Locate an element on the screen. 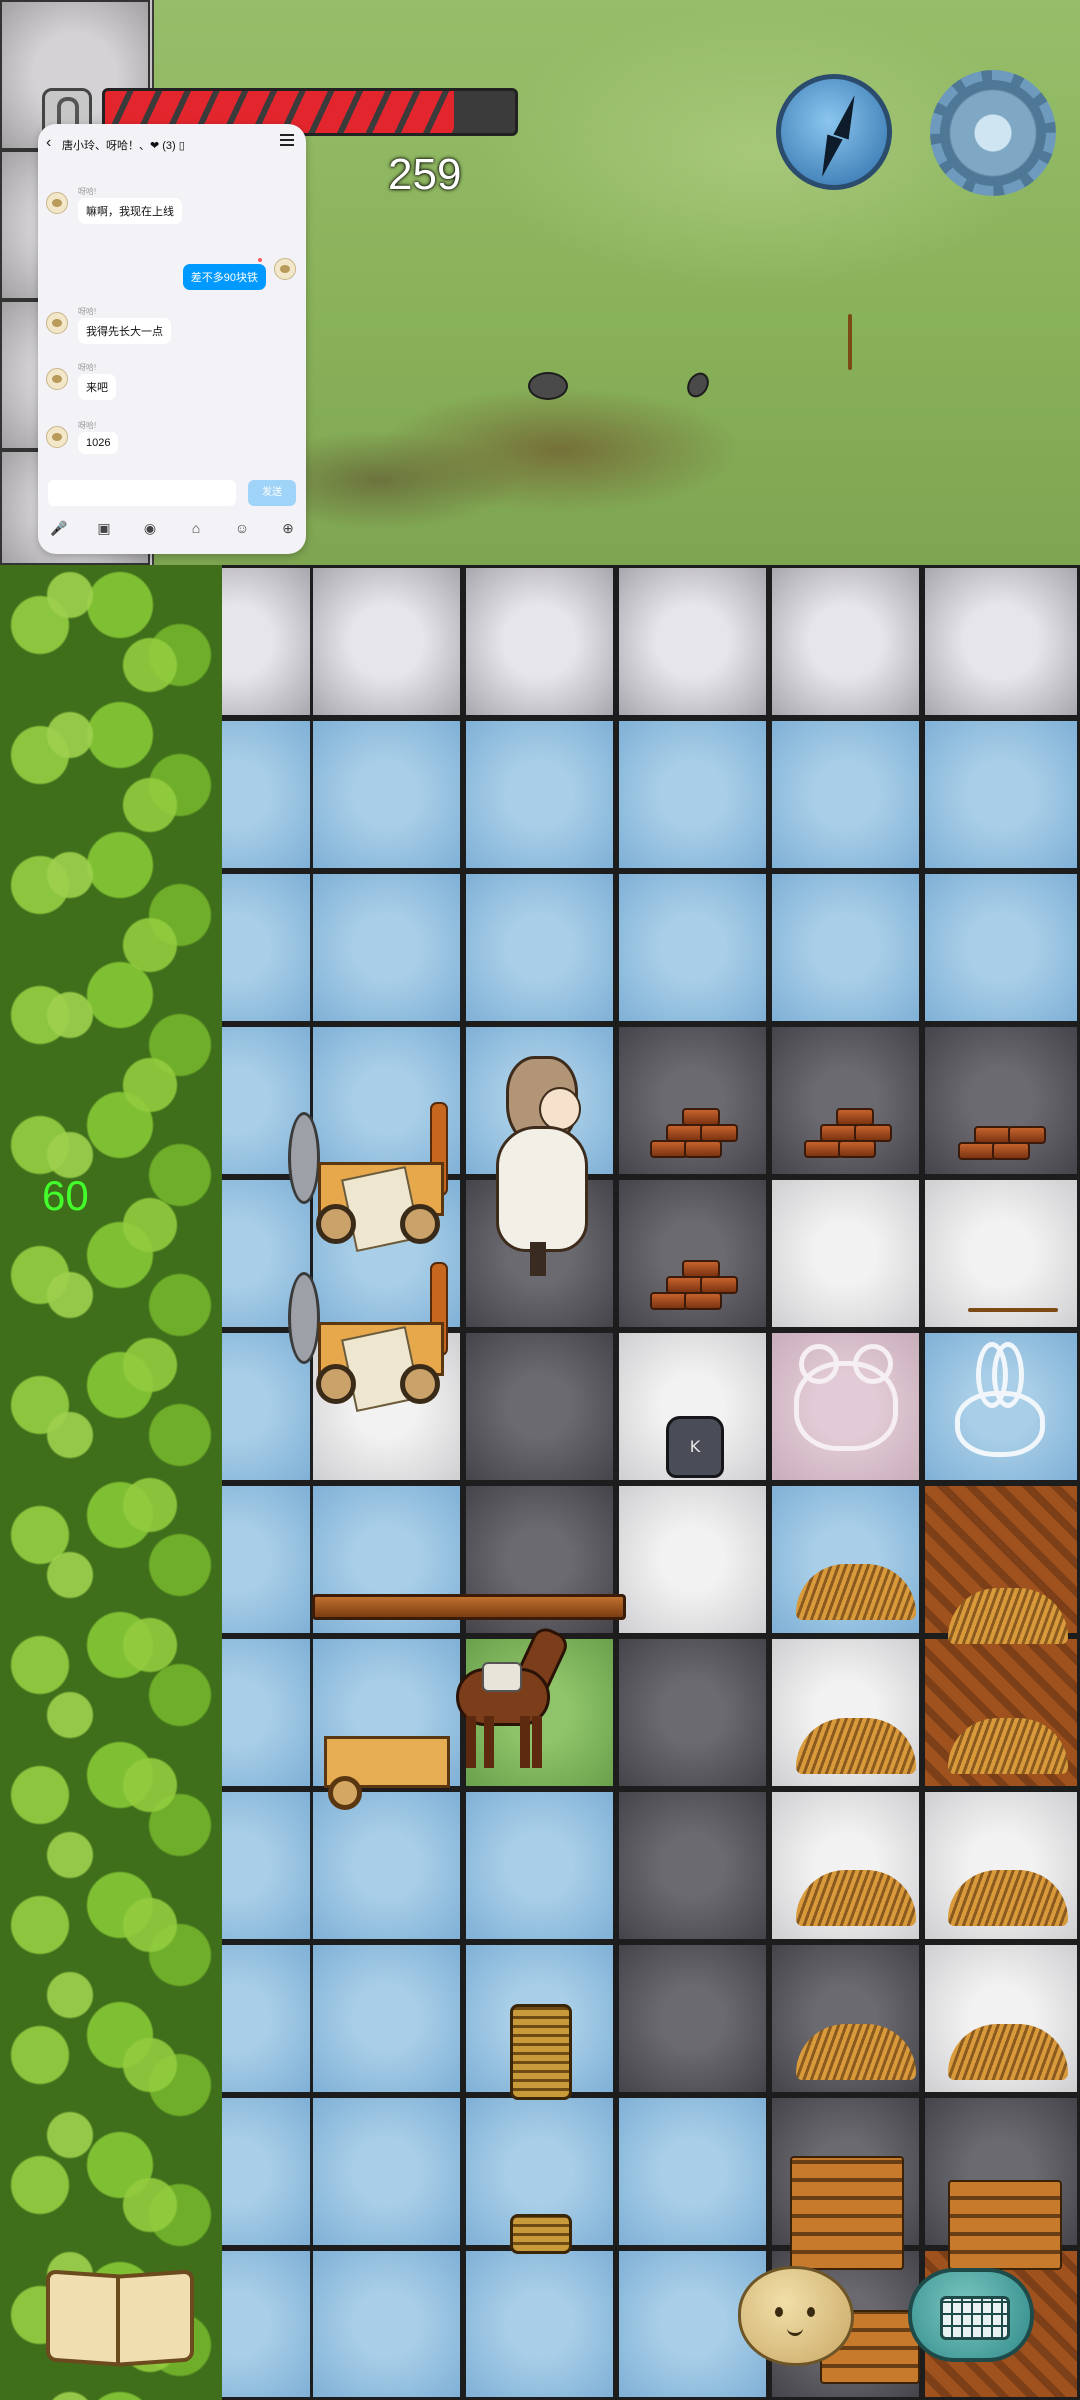 The width and height of the screenshot is (1080, 2400). gear-icon is located at coordinates (993, 133).